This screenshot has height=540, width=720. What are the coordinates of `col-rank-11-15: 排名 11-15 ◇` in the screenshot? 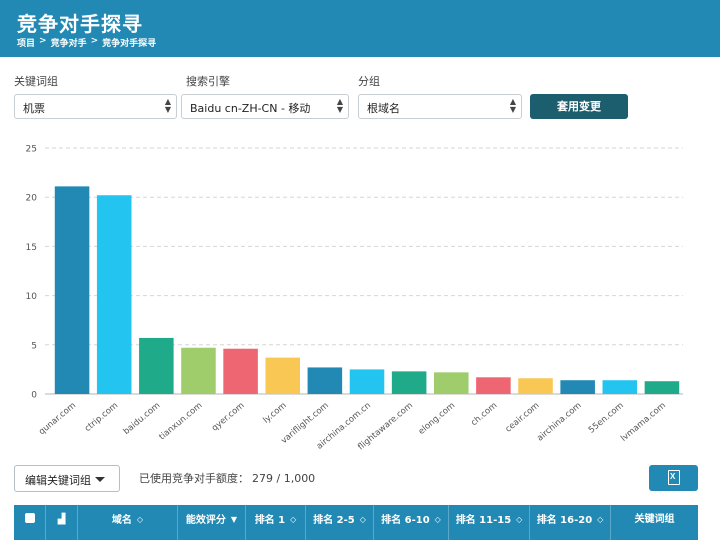 It's located at (489, 522).